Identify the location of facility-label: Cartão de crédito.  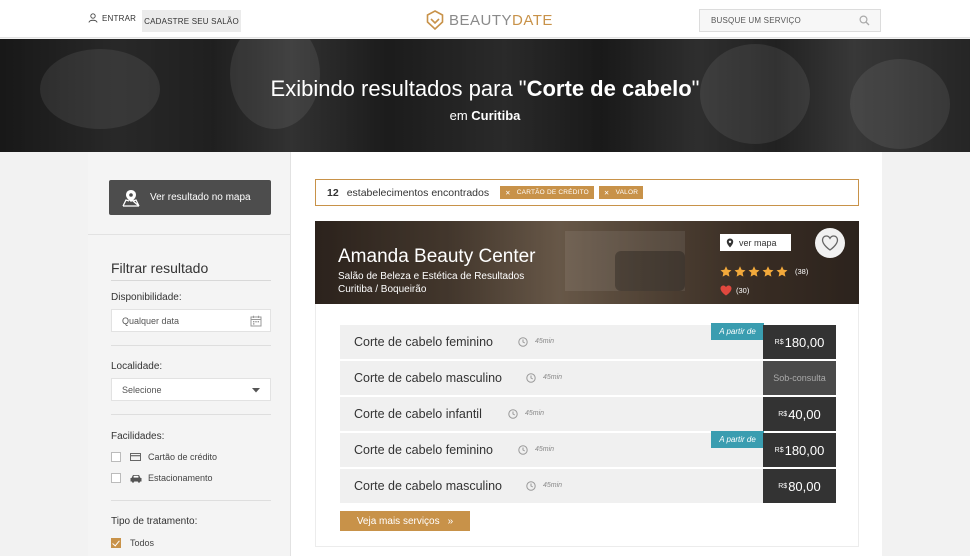
(183, 457).